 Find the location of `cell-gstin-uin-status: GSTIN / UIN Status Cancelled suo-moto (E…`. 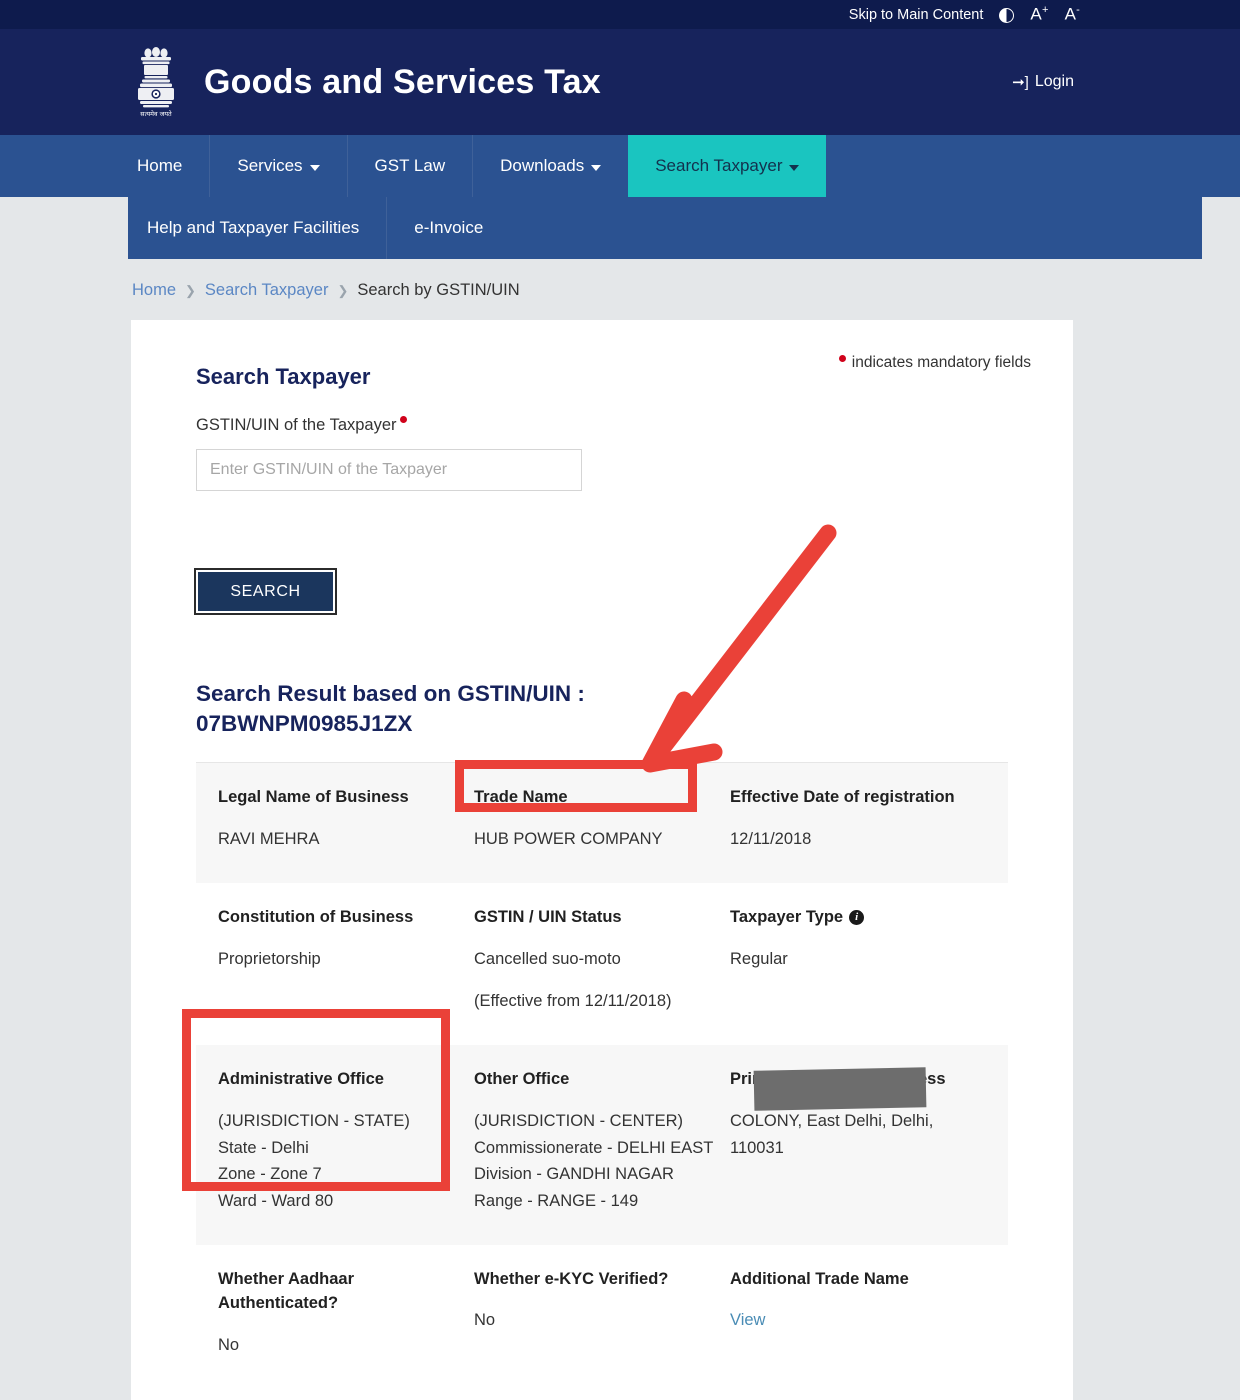

cell-gstin-uin-status: GSTIN / UIN Status Cancelled suo-moto (E… is located at coordinates (602, 960).